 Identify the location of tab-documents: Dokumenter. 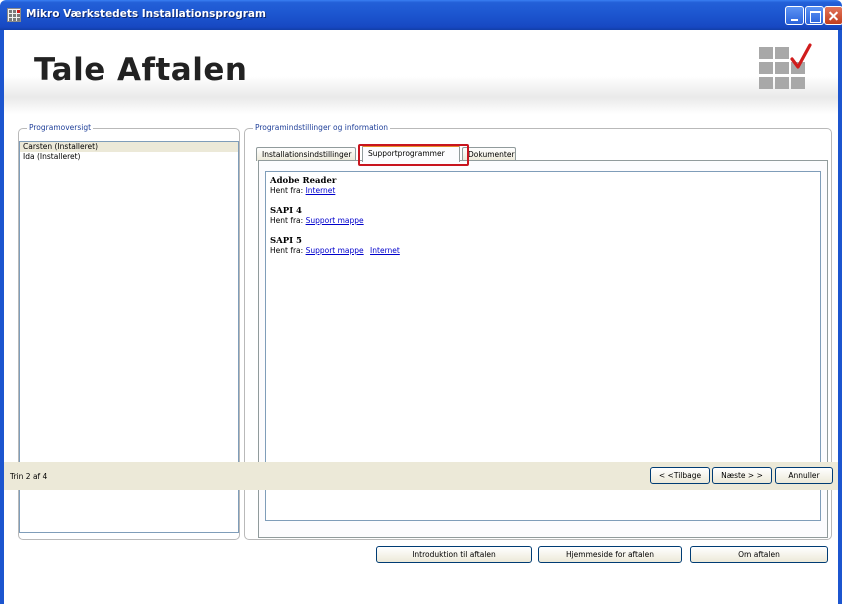
(489, 154).